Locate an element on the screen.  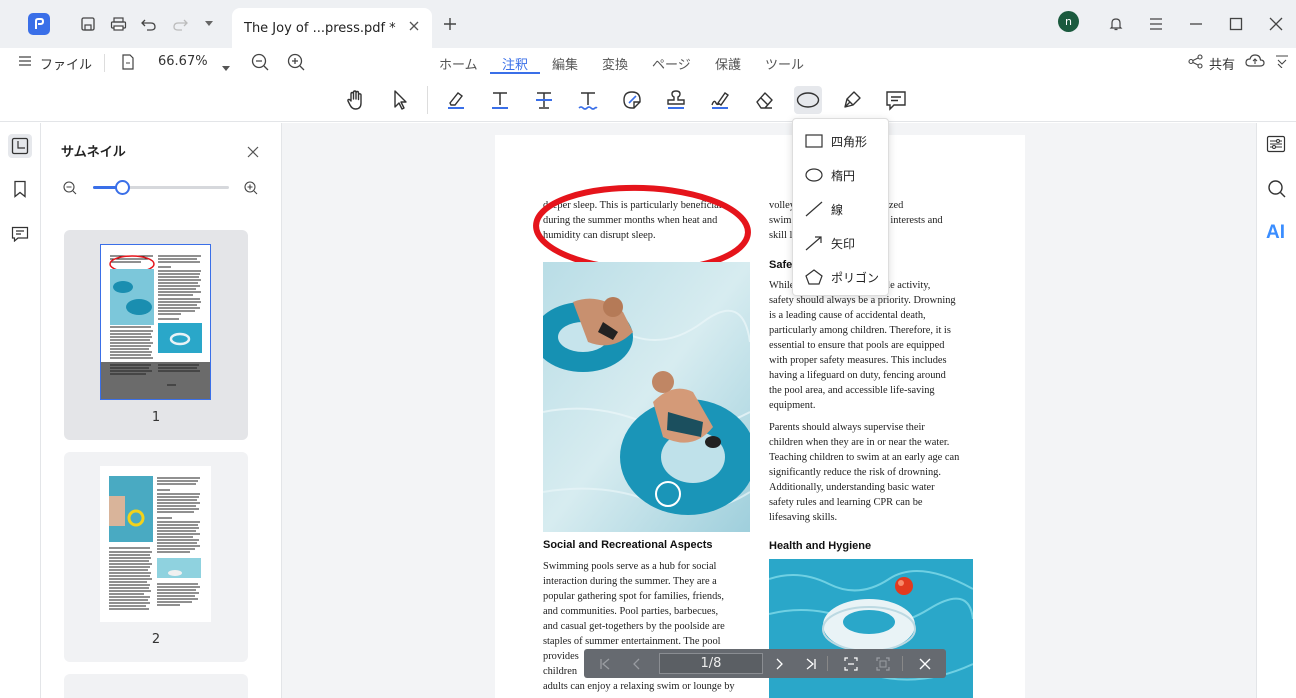
page-fit-icon is located at coordinates (128, 64).